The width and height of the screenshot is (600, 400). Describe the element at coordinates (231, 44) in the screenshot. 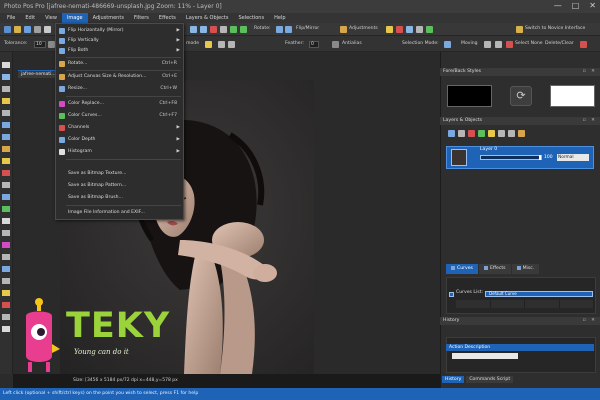

I see `selection-subtract-icon` at that location.